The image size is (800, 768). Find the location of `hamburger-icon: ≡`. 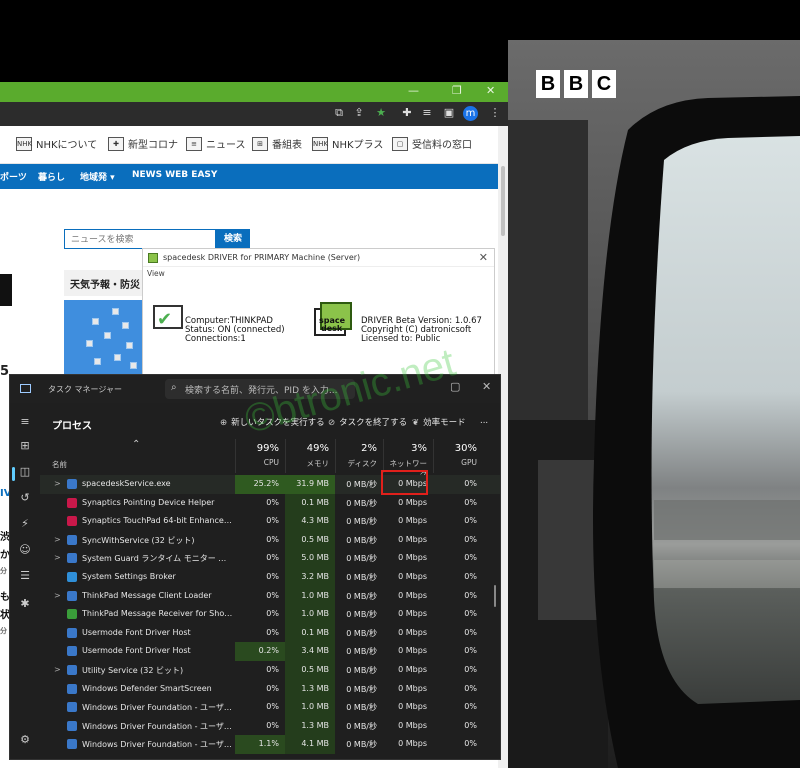

hamburger-icon: ≡ is located at coordinates (25, 422).